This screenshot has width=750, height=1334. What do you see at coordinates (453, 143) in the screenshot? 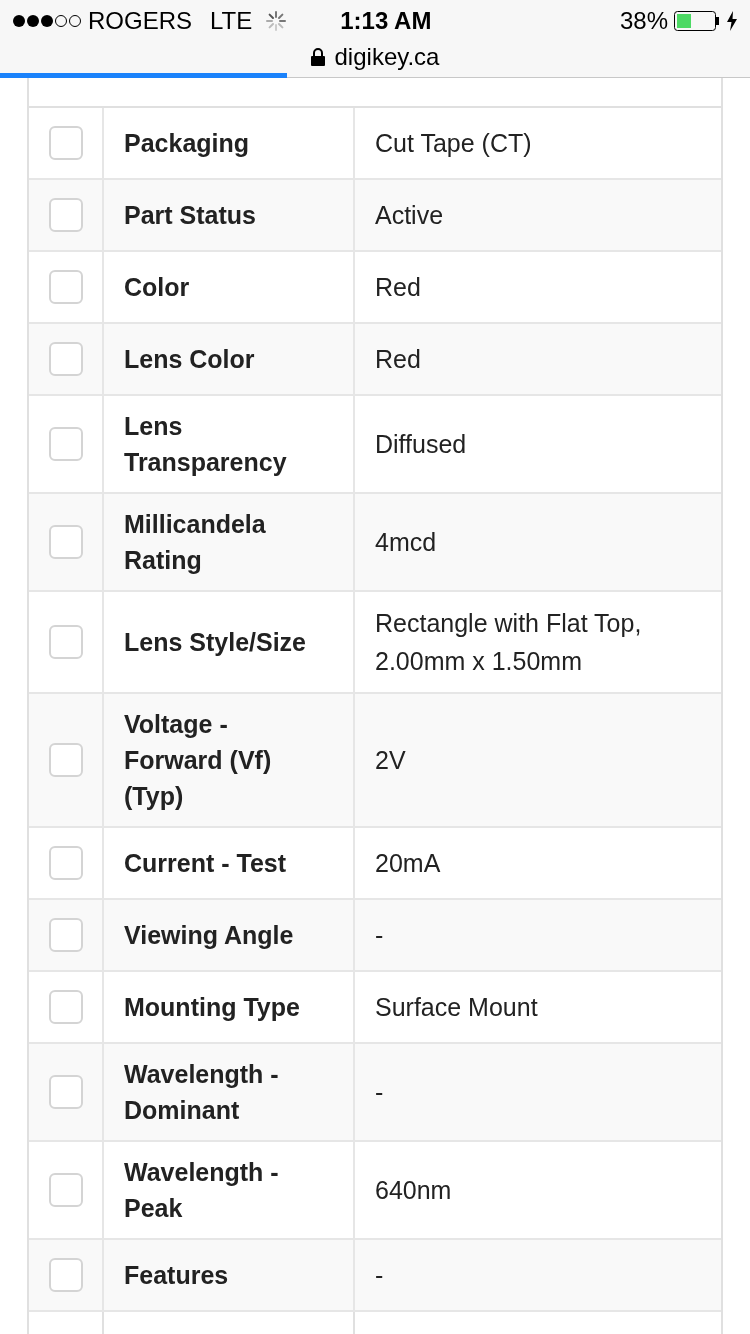
I see `attribute-value: Cut Tape (CT)` at bounding box center [453, 143].